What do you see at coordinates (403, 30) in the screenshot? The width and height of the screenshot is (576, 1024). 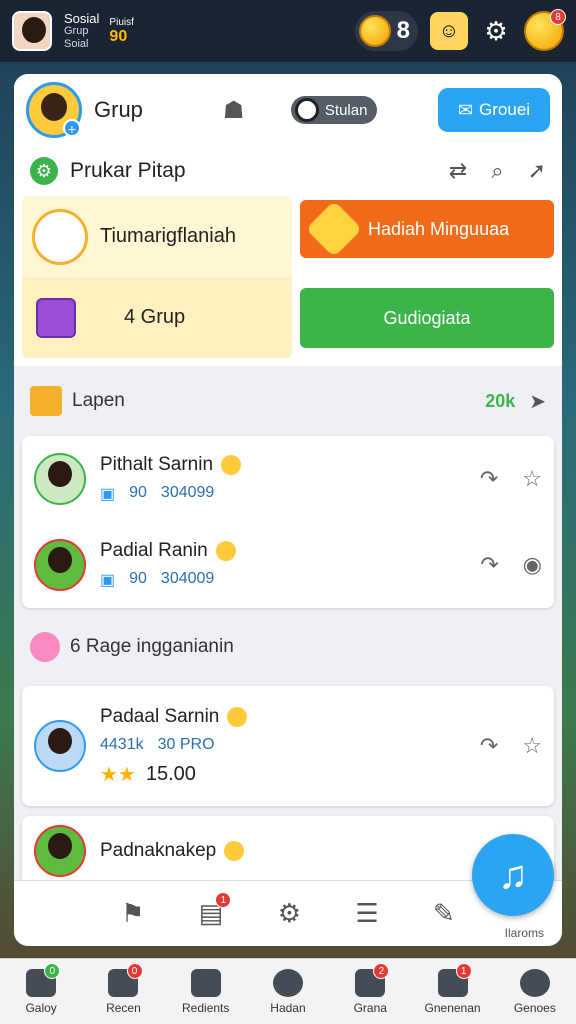 I see `currency-value: 8` at bounding box center [403, 30].